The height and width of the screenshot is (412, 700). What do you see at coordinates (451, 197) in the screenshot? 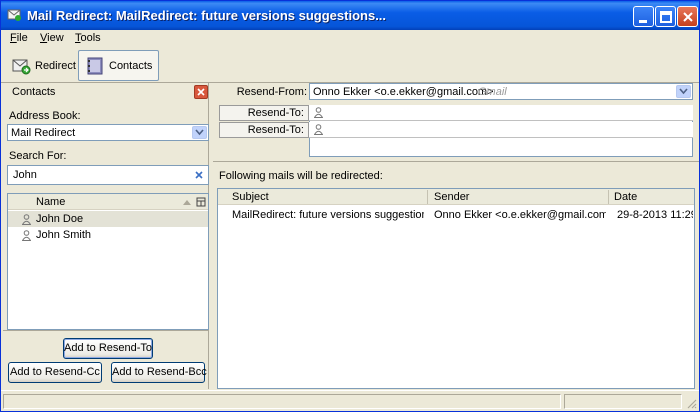
I see `column-sender: Sender` at bounding box center [451, 197].